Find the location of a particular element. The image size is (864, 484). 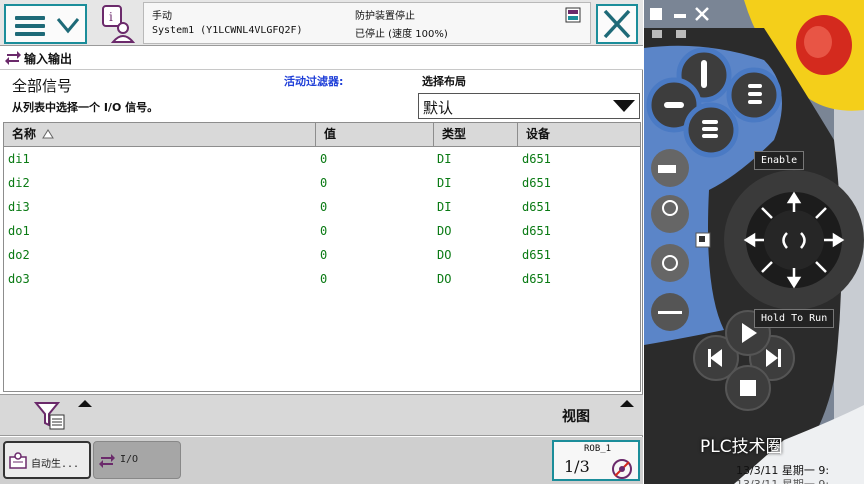

auto-production-icon is located at coordinates (18, 460).